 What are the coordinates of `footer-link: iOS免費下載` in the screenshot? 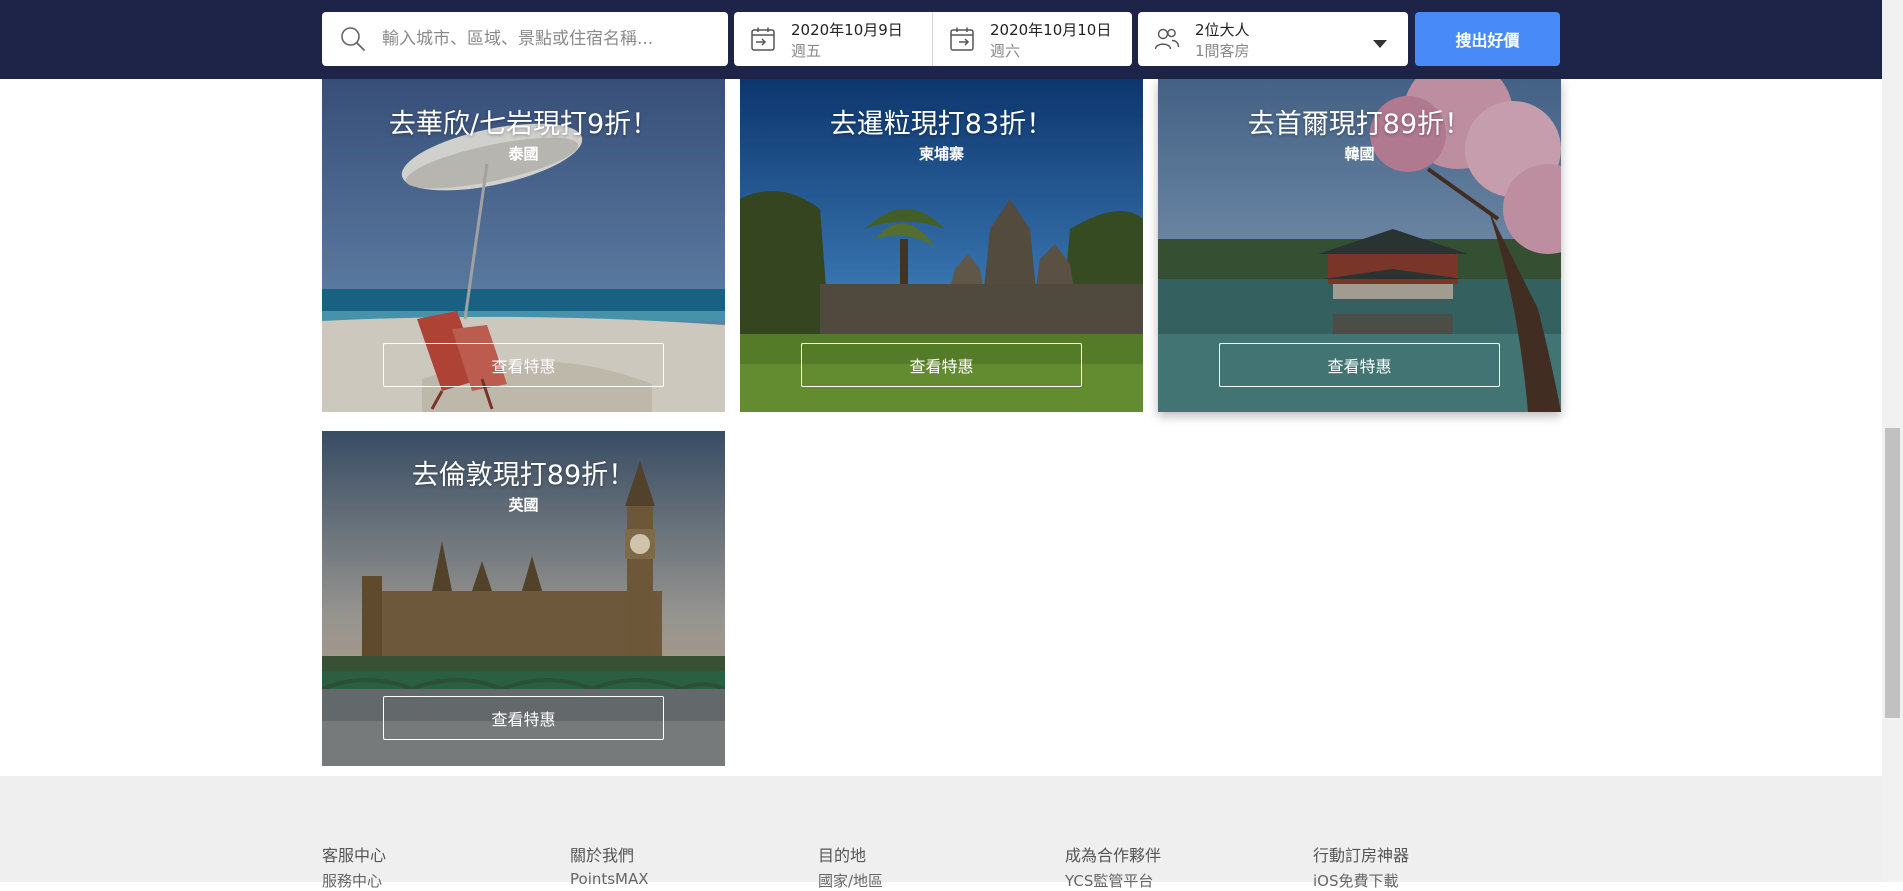 It's located at (1356, 880).